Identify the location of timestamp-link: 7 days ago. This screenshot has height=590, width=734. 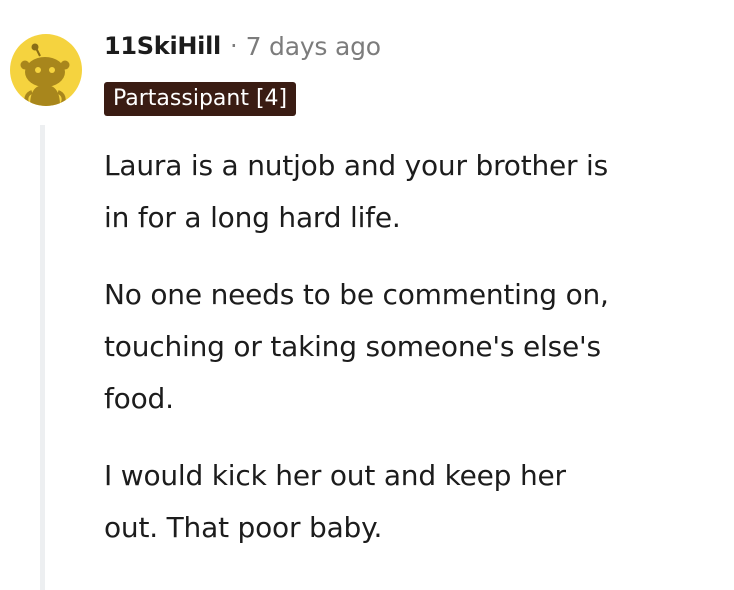
(313, 46).